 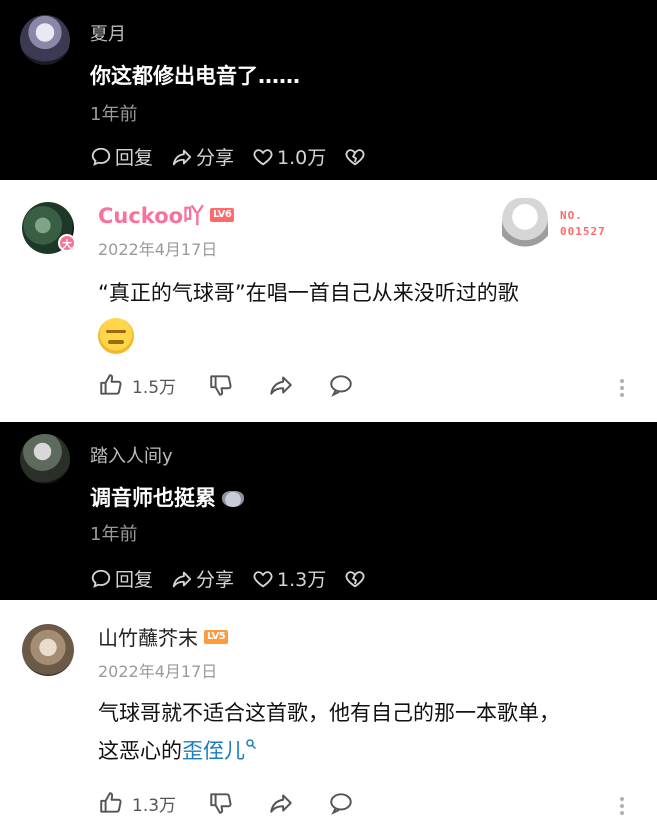 I want to click on big-member-badge: 大, so click(x=67, y=243).